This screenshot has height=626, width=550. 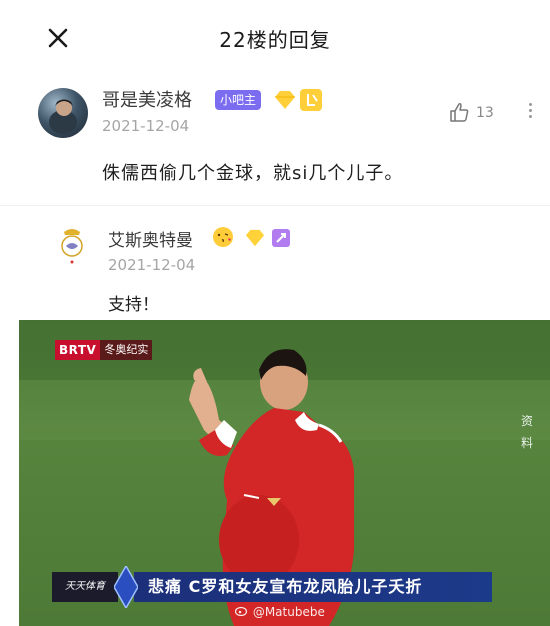 I want to click on more-options-icon, so click(x=530, y=114).